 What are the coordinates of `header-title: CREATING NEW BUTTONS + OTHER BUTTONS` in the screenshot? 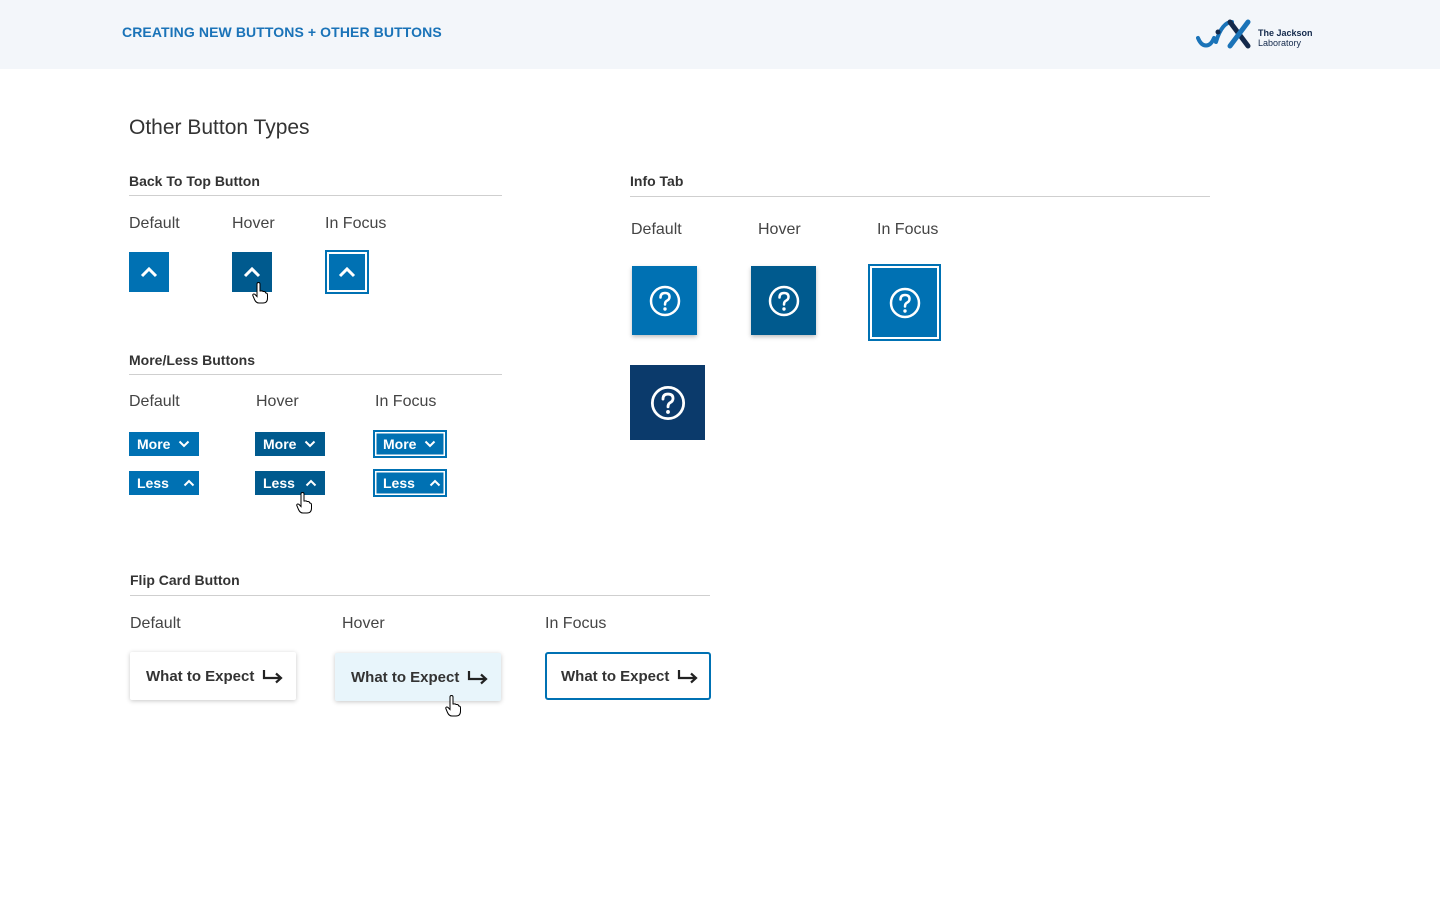 It's located at (282, 32).